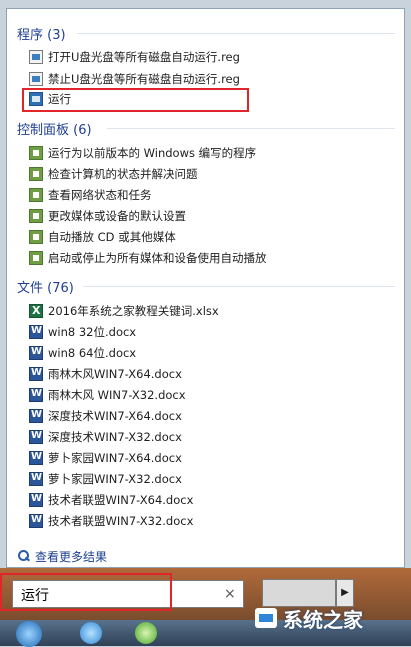 This screenshot has width=411, height=647. What do you see at coordinates (121, 500) in the screenshot?
I see `file-item-label: 技术者联盟WIN7-X64.docx` at bounding box center [121, 500].